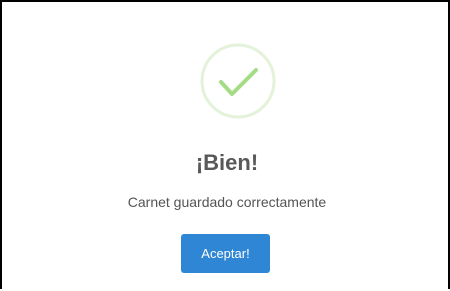  What do you see at coordinates (227, 162) in the screenshot?
I see `dialog-title: ¡Bien!` at bounding box center [227, 162].